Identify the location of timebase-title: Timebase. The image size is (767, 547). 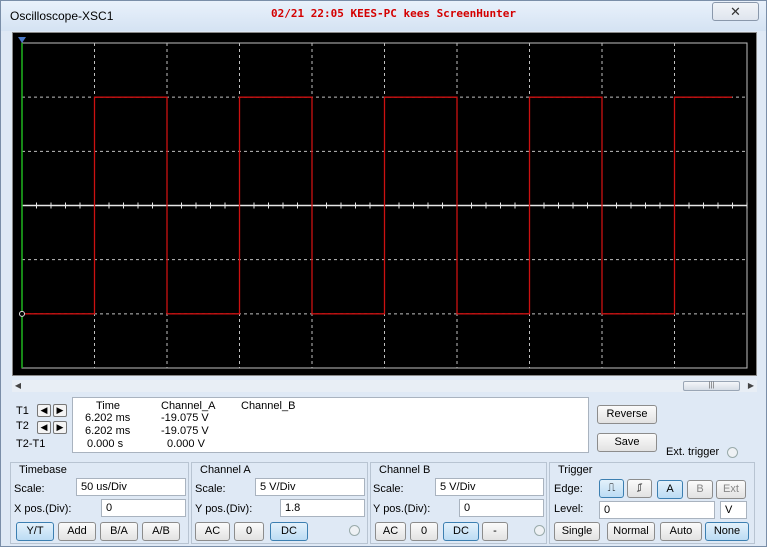
(43, 470).